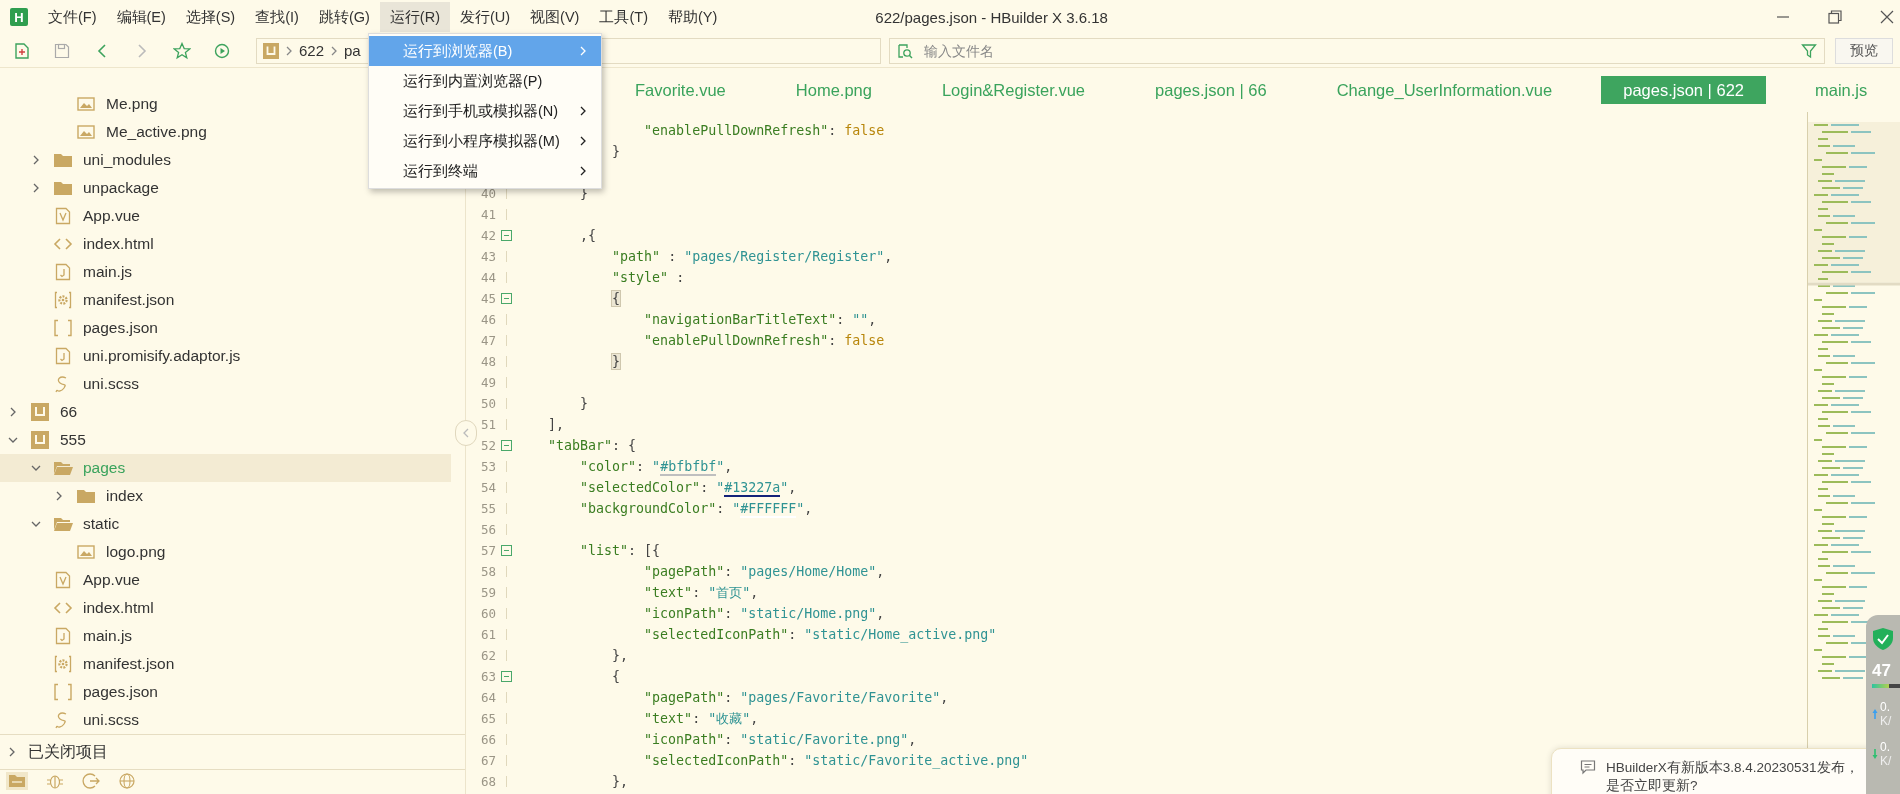 This screenshot has height=794, width=1900. Describe the element at coordinates (487, 655) in the screenshot. I see `line-number: 62` at that location.